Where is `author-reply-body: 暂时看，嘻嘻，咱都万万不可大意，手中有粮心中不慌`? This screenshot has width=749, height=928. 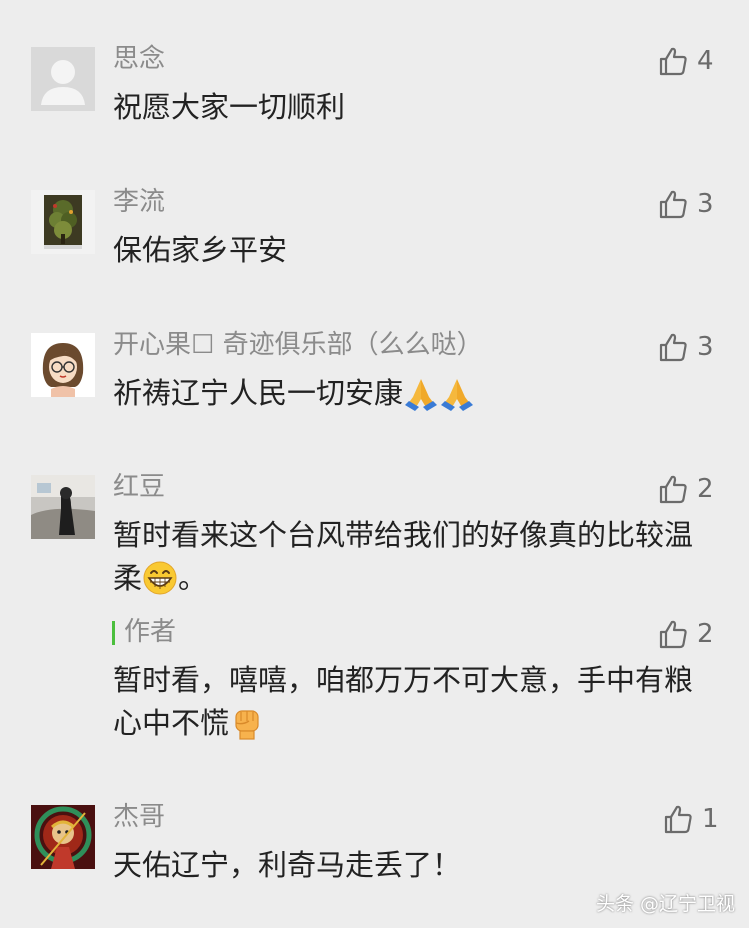
author-reply-body: 暂时看，嘻嘻，咱都万万不可大意，手中有粮心中不慌 is located at coordinates (403, 701).